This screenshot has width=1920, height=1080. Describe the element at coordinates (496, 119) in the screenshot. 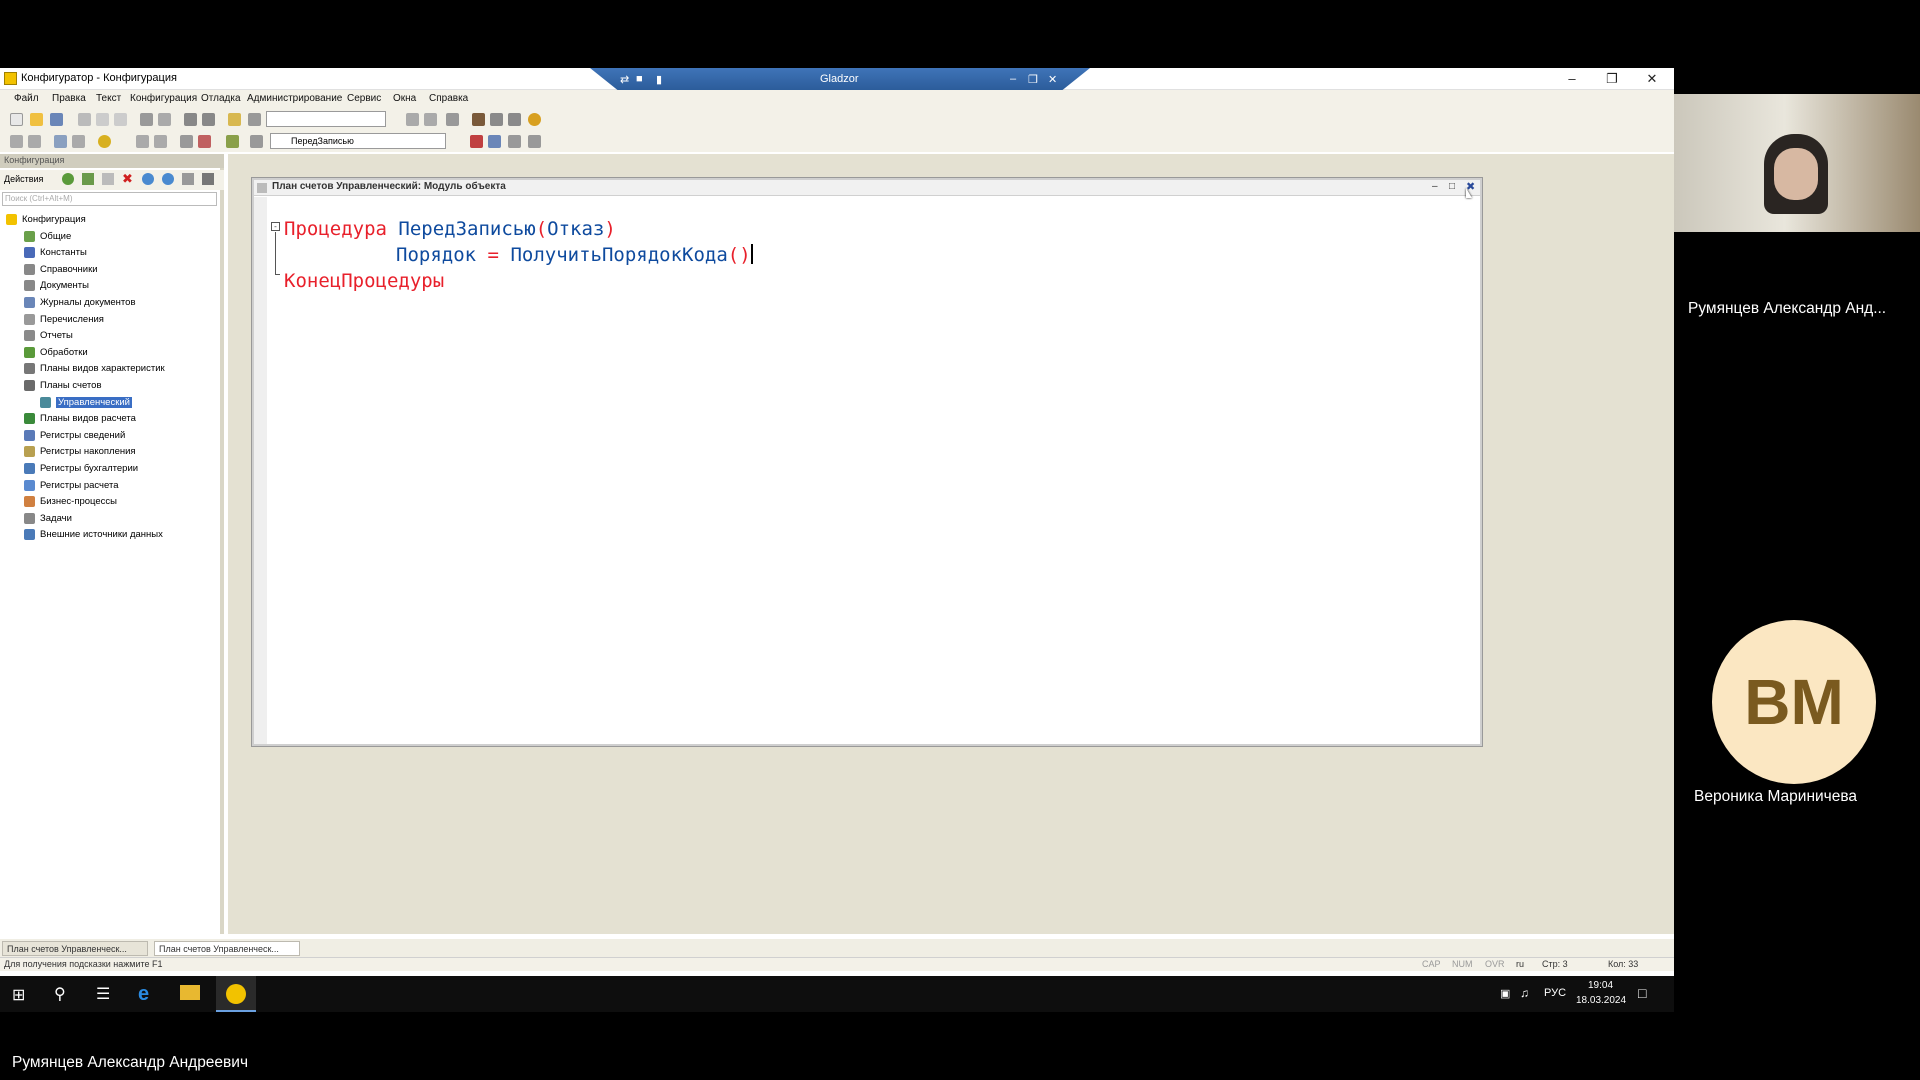

I see `tool-b-icon` at that location.